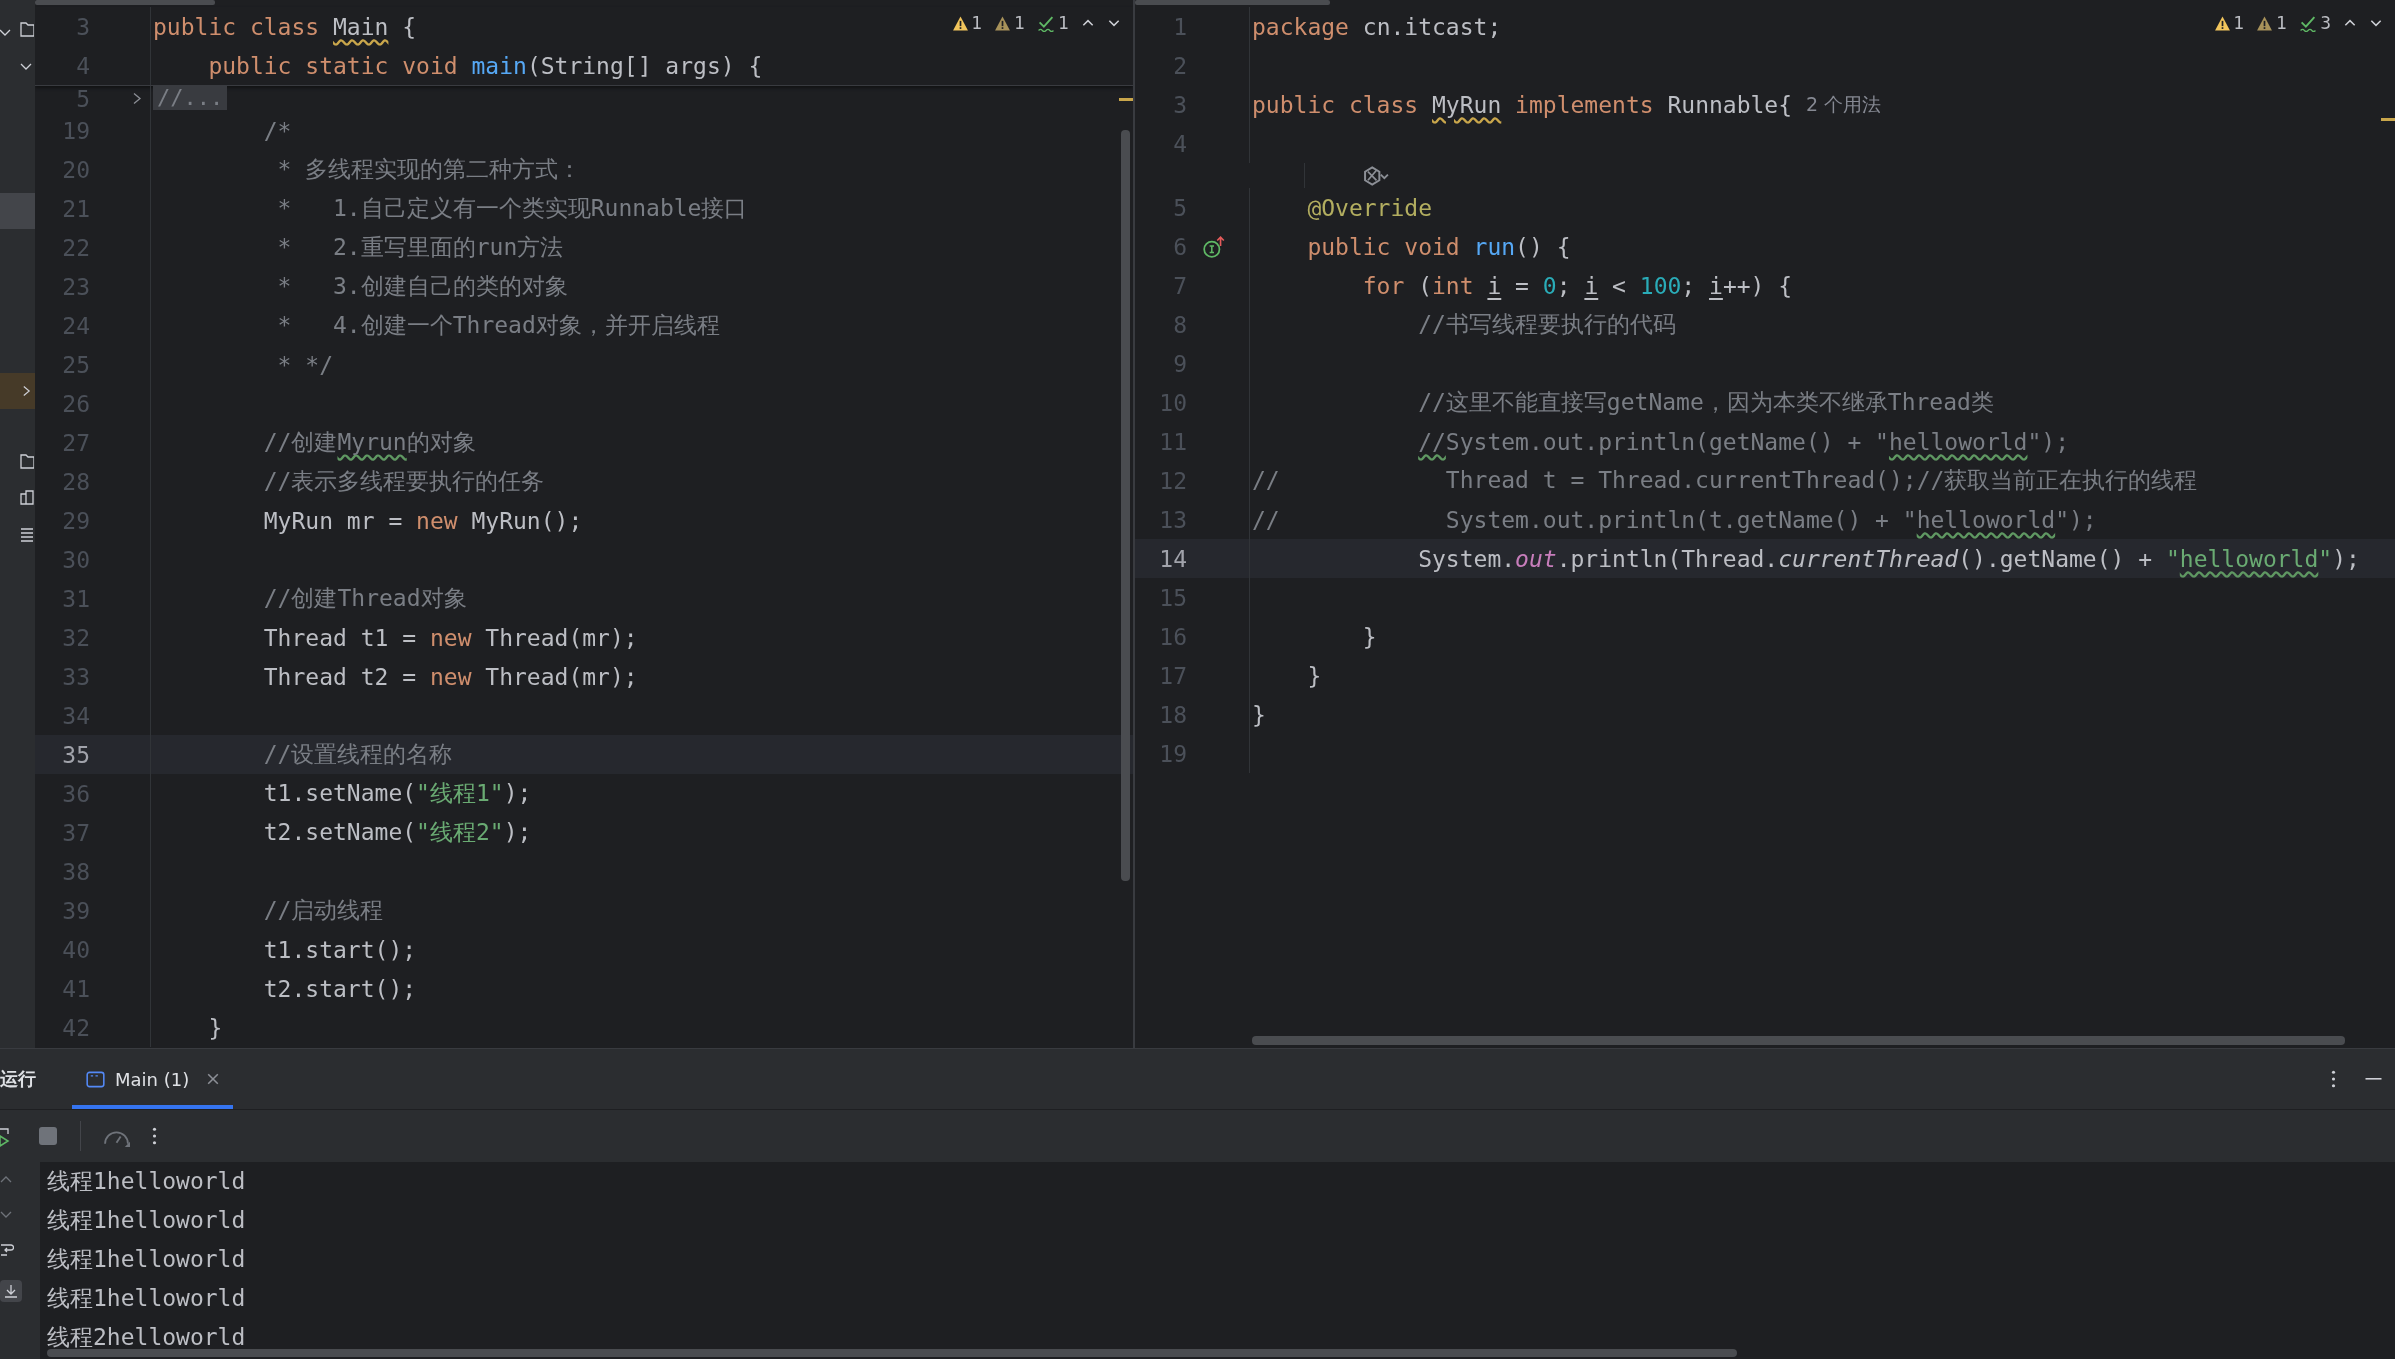  Describe the element at coordinates (1889, 558) in the screenshot. I see `code-line: System.out.println(Thread.currentThread().getName() + "helloworld");` at that location.